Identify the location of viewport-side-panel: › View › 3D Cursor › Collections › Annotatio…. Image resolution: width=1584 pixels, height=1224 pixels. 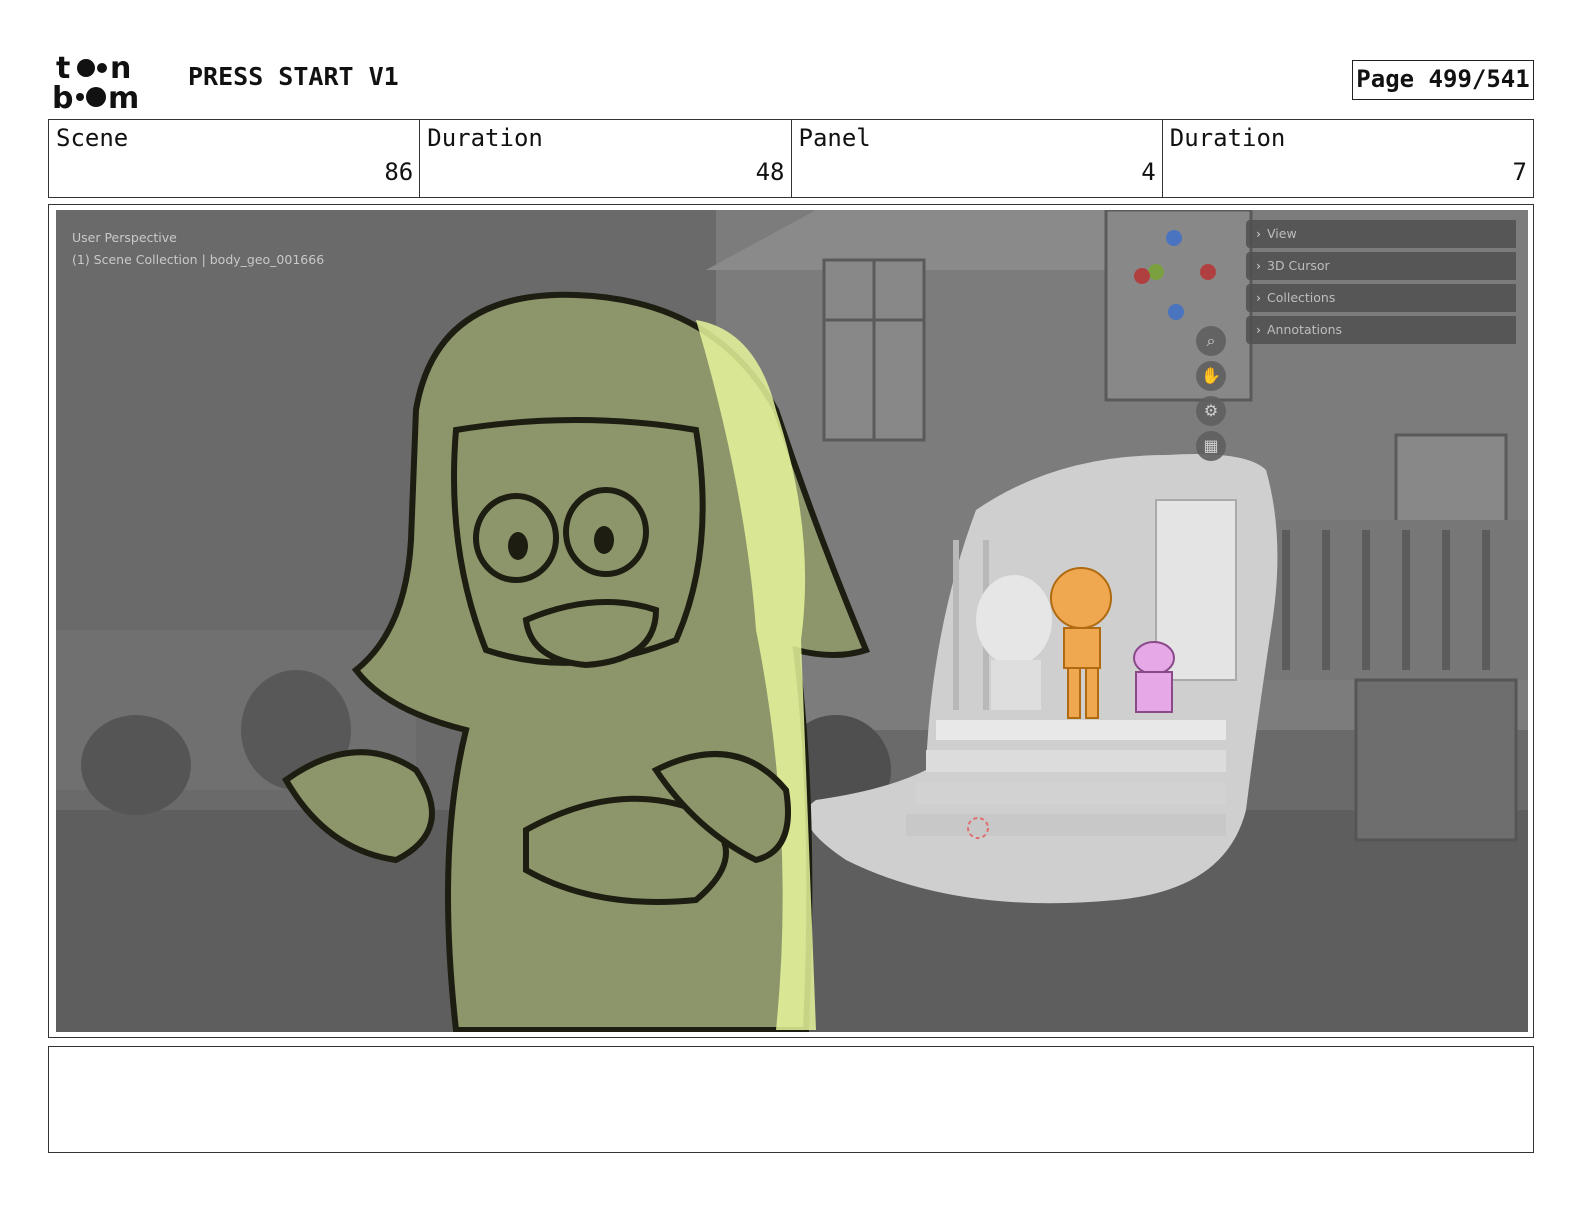
(1381, 284).